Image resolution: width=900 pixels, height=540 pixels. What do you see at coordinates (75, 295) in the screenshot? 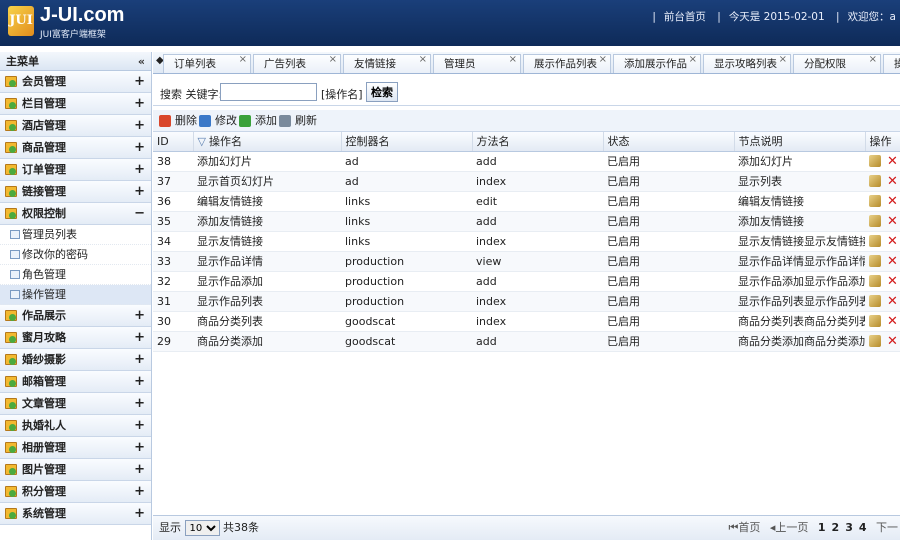
I see `sidebar-sub-item: 操作管理` at bounding box center [75, 295].